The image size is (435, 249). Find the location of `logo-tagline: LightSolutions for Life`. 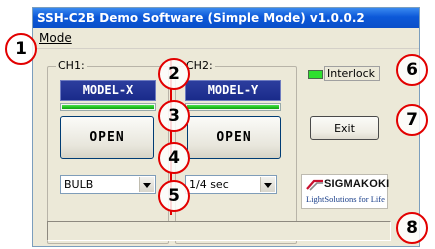

logo-tagline: LightSolutions for Life is located at coordinates (345, 199).